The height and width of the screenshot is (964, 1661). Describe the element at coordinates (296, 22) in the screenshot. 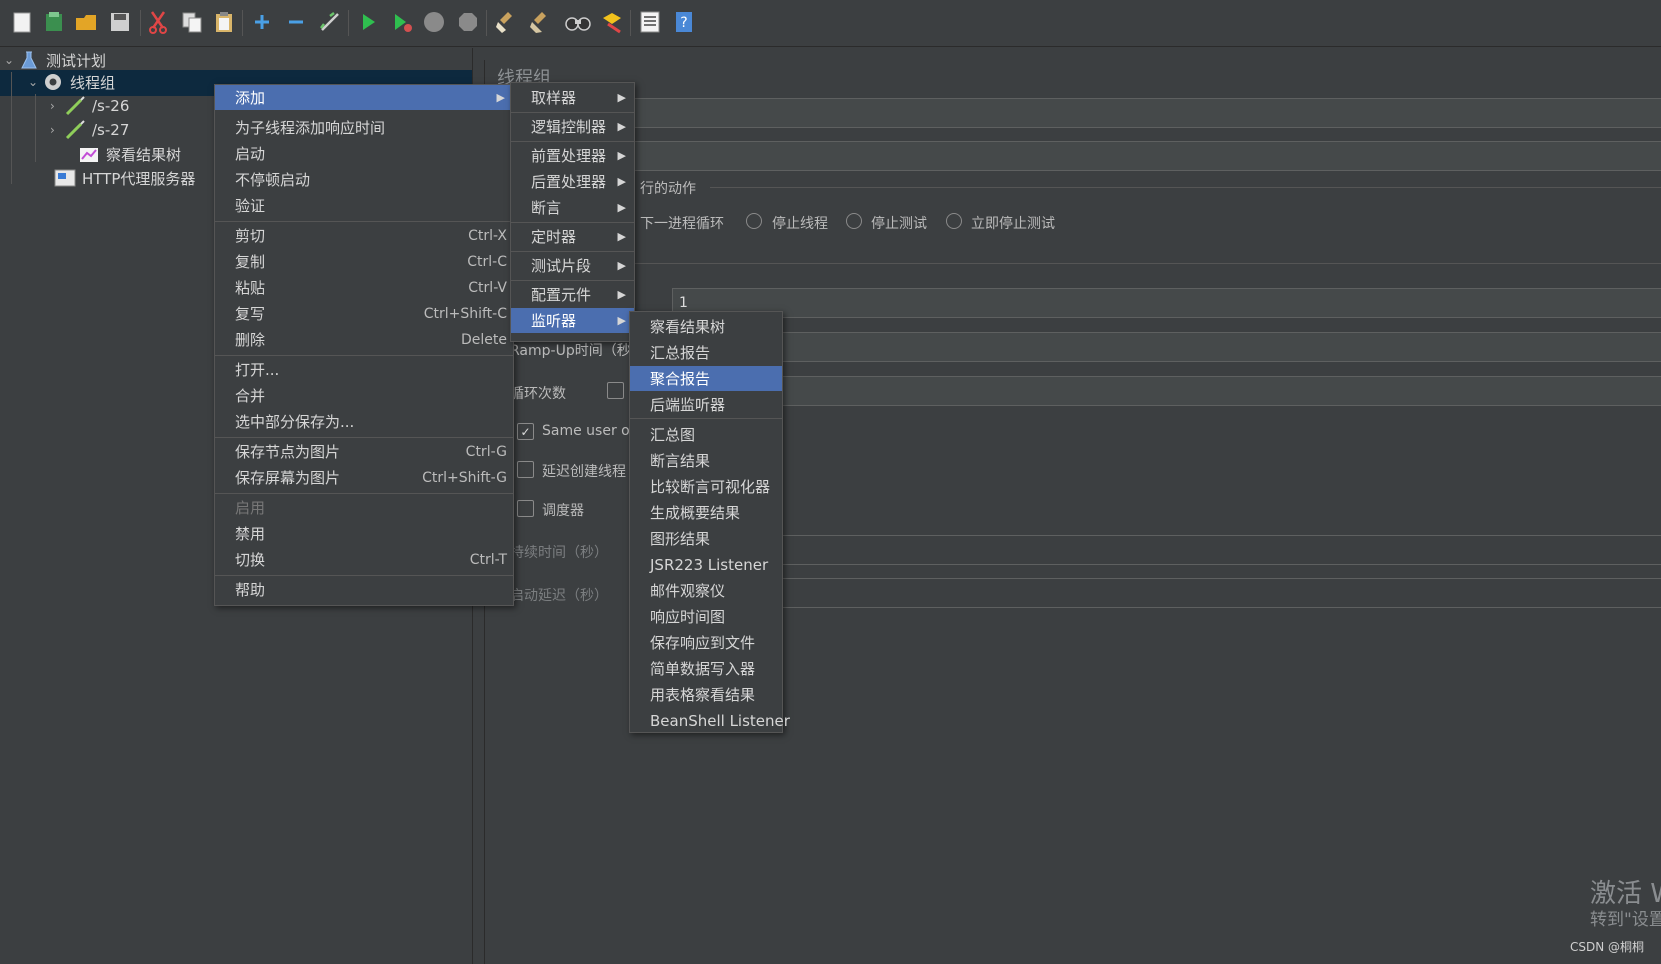

I see `collapse-icon` at that location.